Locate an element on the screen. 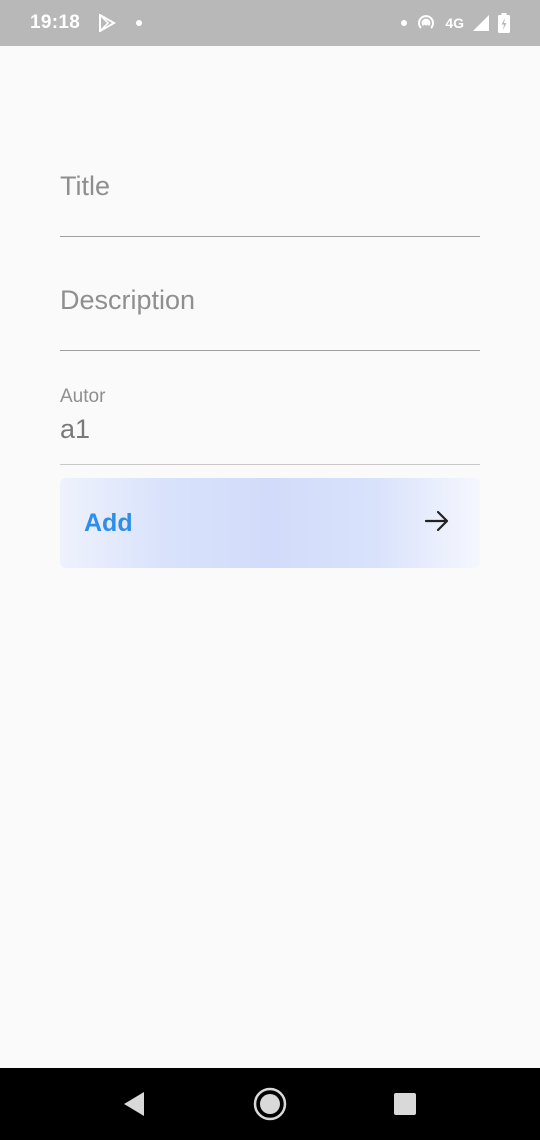 Image resolution: width=540 pixels, height=1140 pixels. title-field: Title is located at coordinates (270, 199).